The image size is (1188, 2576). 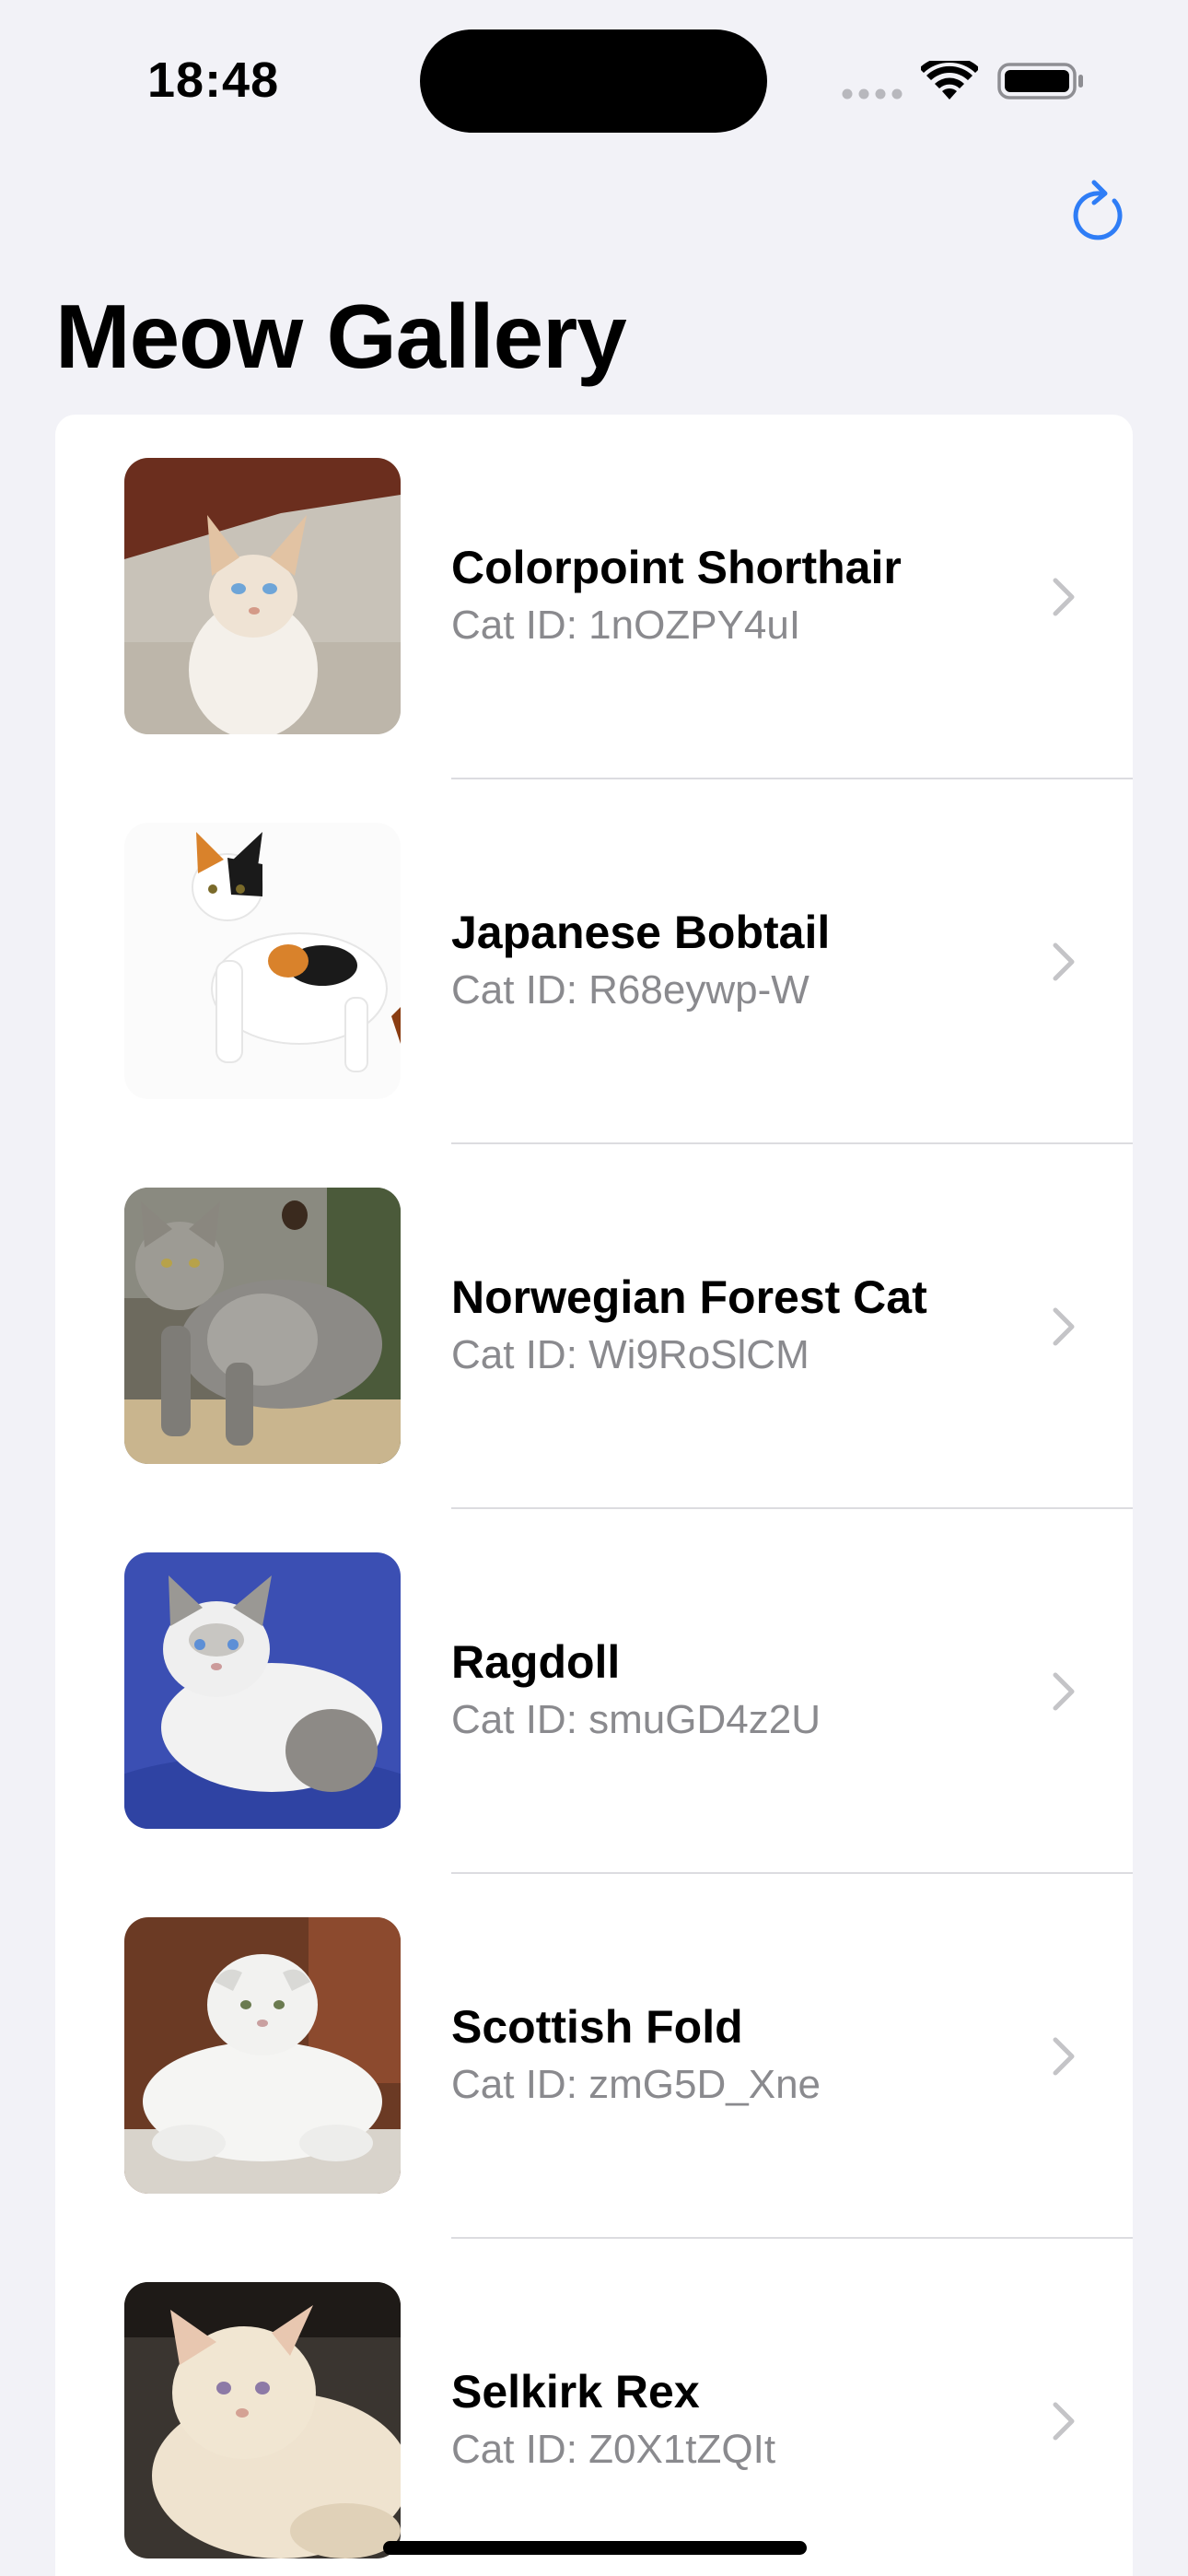 What do you see at coordinates (594, 597) in the screenshot?
I see `cat-row-colorpoint-shorthair: Colorpoint Shorthair Cat ID: 1nOZPY4uI` at bounding box center [594, 597].